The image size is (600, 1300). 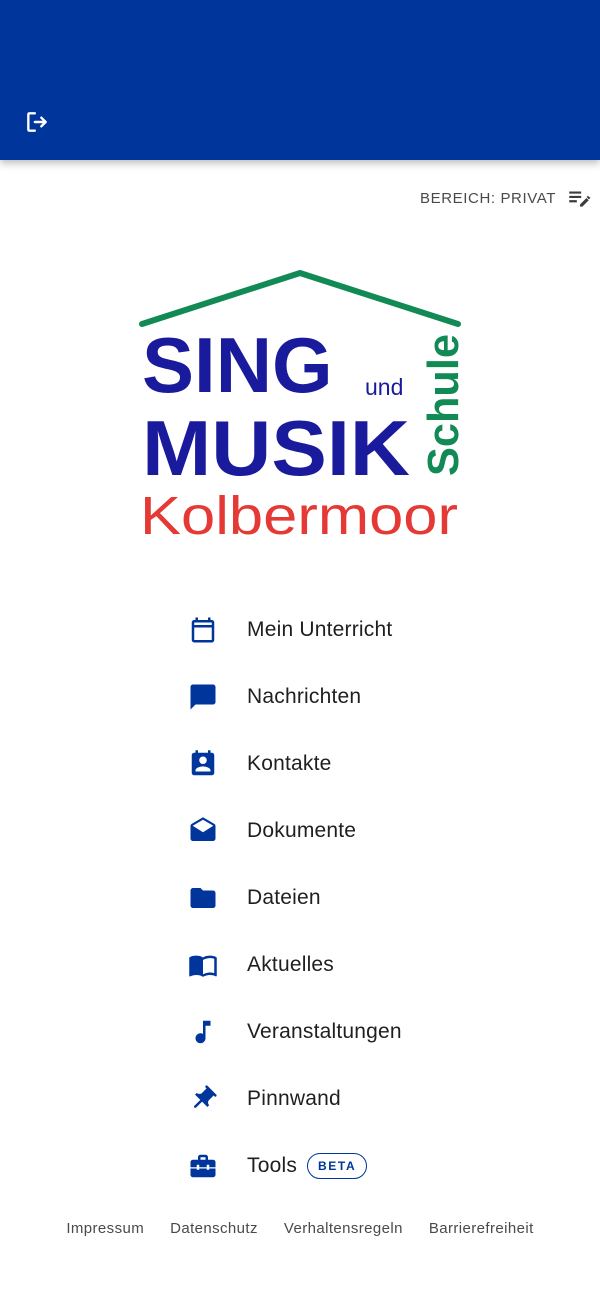 What do you see at coordinates (203, 629) in the screenshot?
I see `calendar-icon` at bounding box center [203, 629].